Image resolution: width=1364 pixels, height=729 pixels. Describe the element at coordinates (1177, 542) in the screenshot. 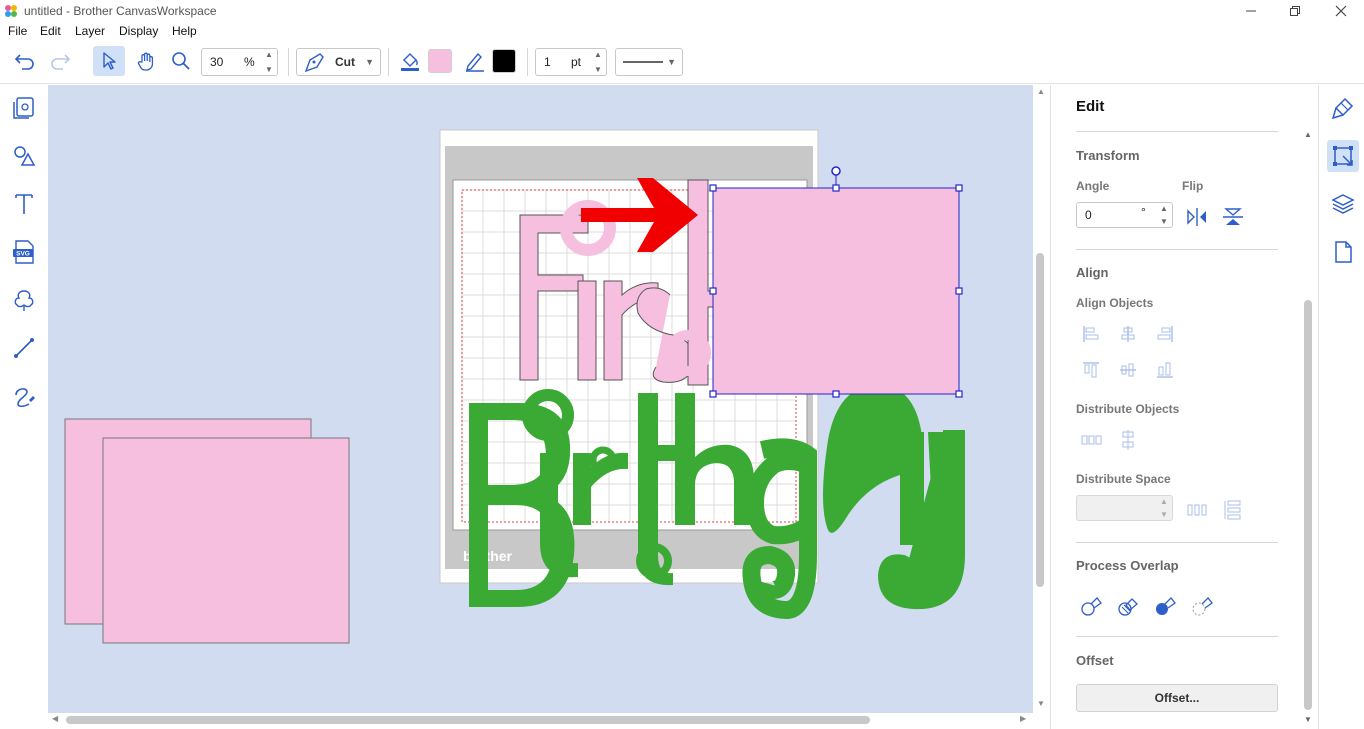

I see `divider` at that location.